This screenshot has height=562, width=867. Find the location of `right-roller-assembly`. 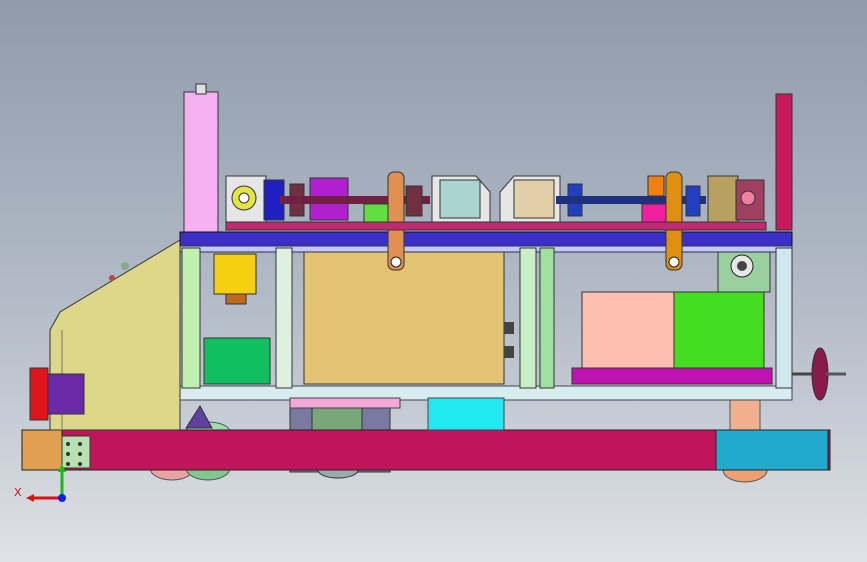

right-roller-assembly is located at coordinates (632, 200).